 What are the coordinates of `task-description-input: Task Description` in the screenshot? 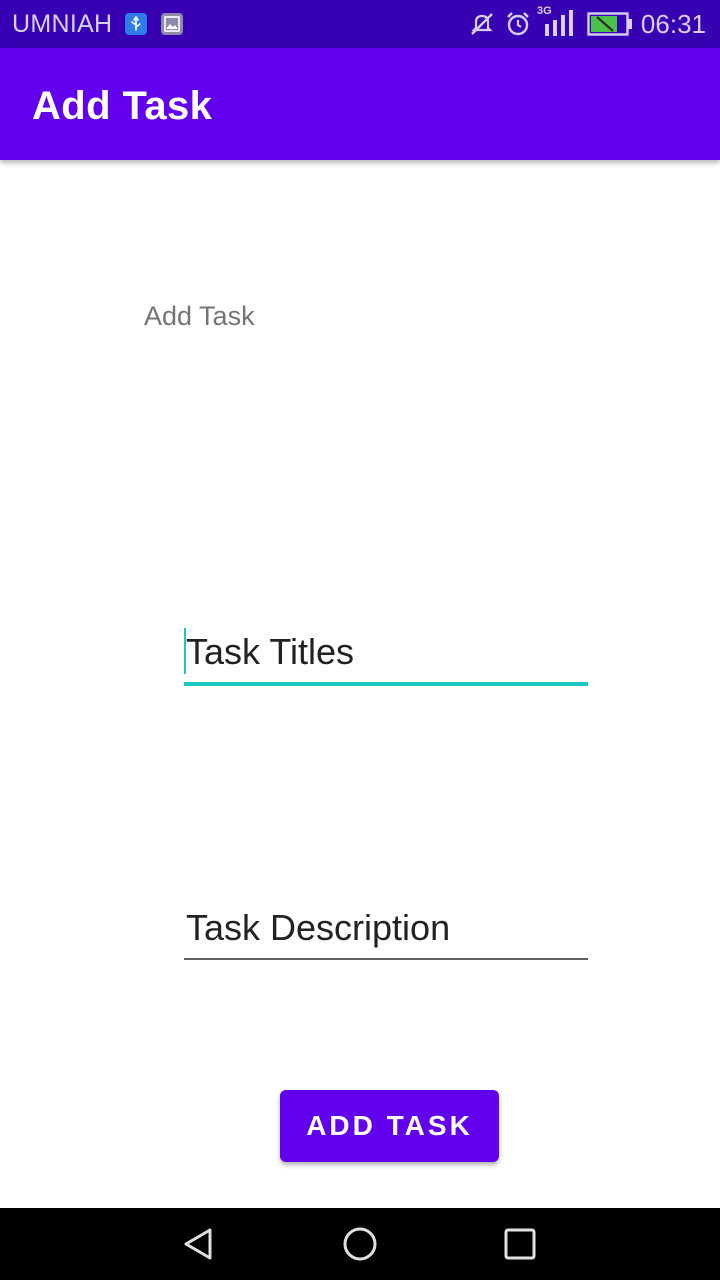 It's located at (386, 930).